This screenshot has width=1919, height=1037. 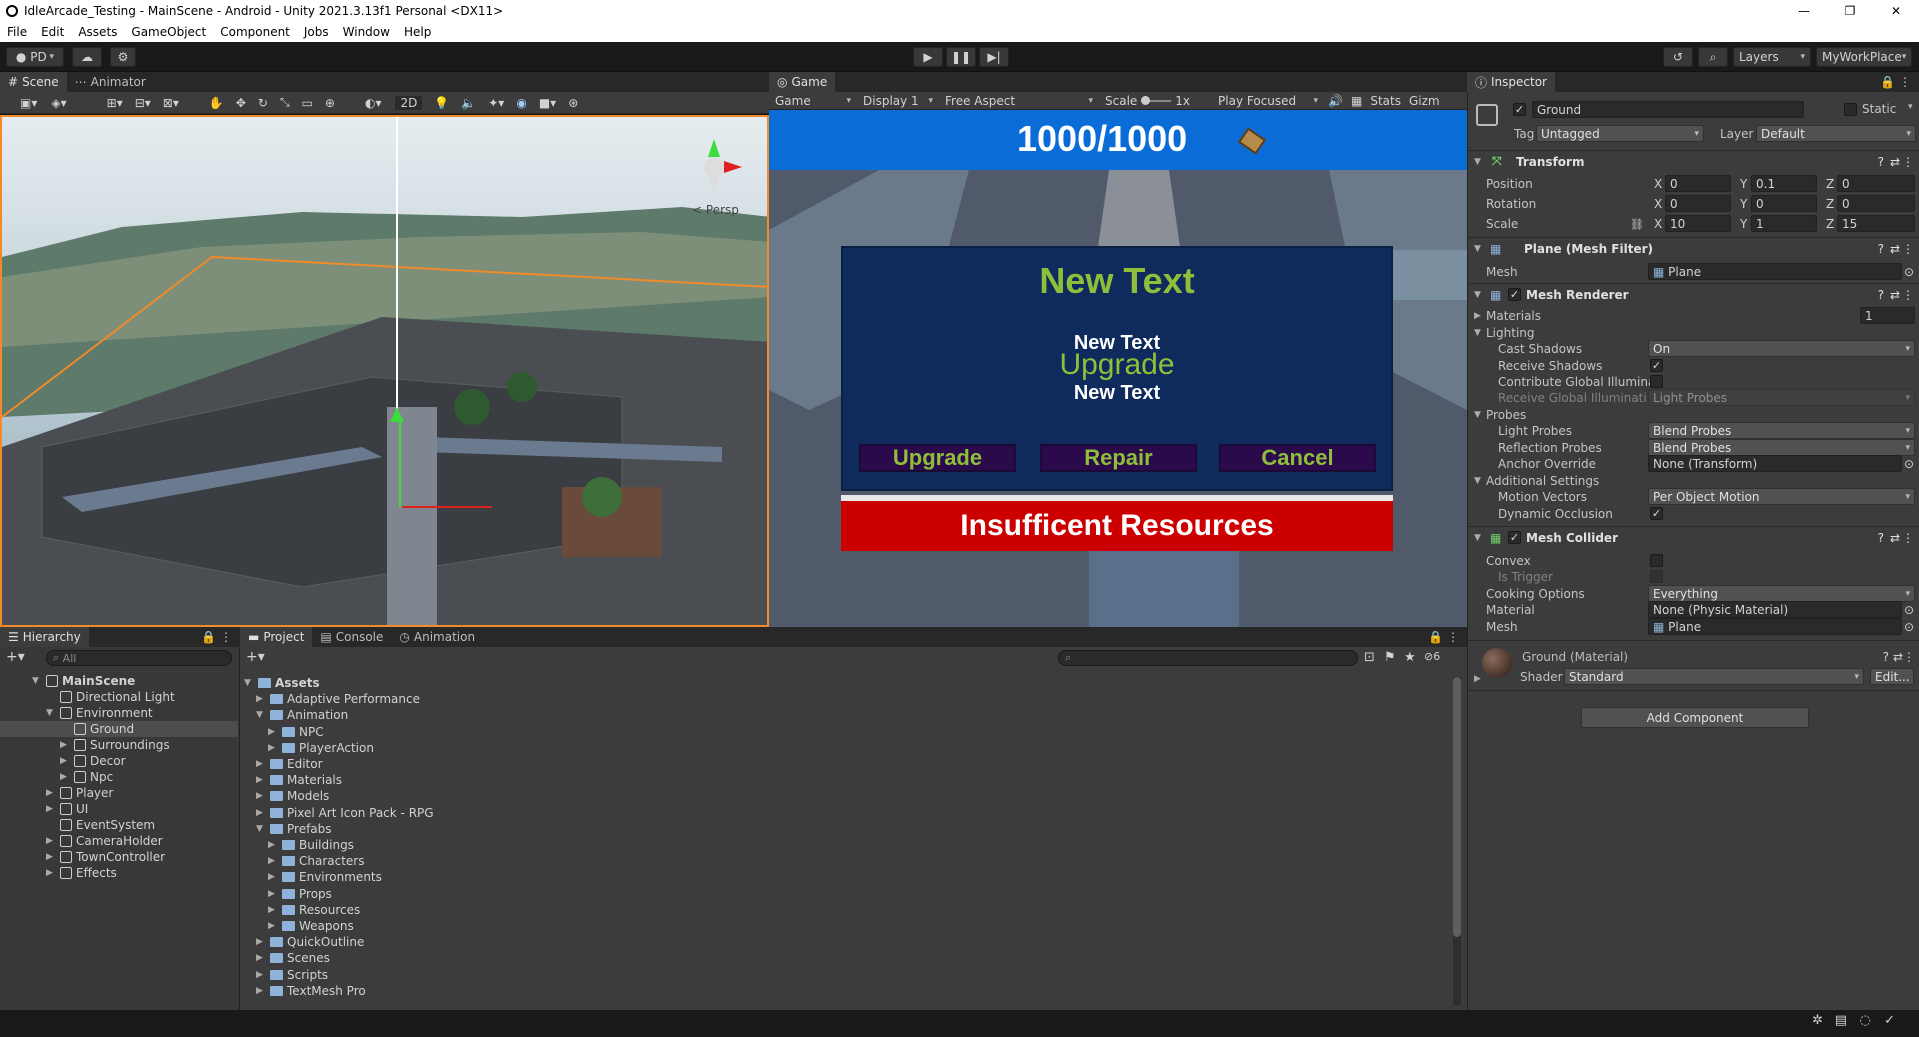 I want to click on auto-generate-icon: ✓, so click(x=1889, y=1020).